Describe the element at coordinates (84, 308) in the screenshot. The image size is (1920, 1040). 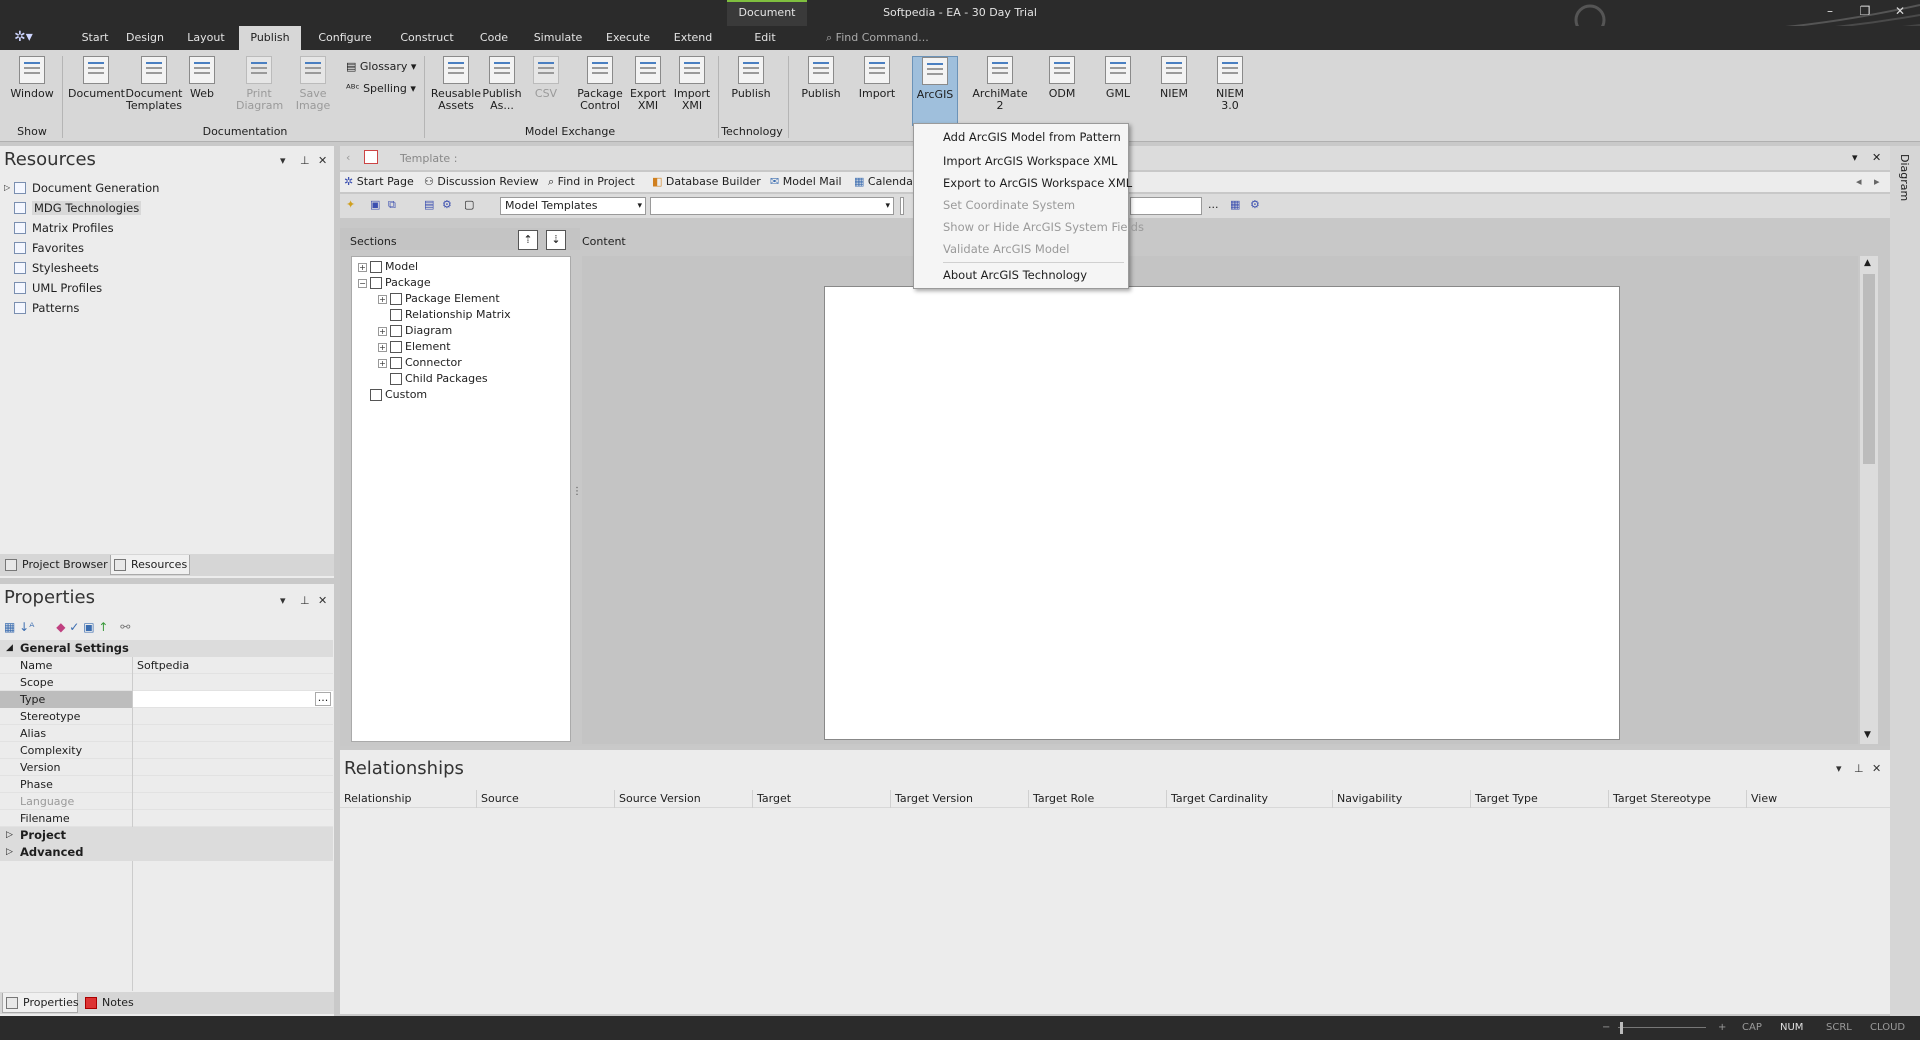
I see `tree-item-patterns: Patterns` at that location.